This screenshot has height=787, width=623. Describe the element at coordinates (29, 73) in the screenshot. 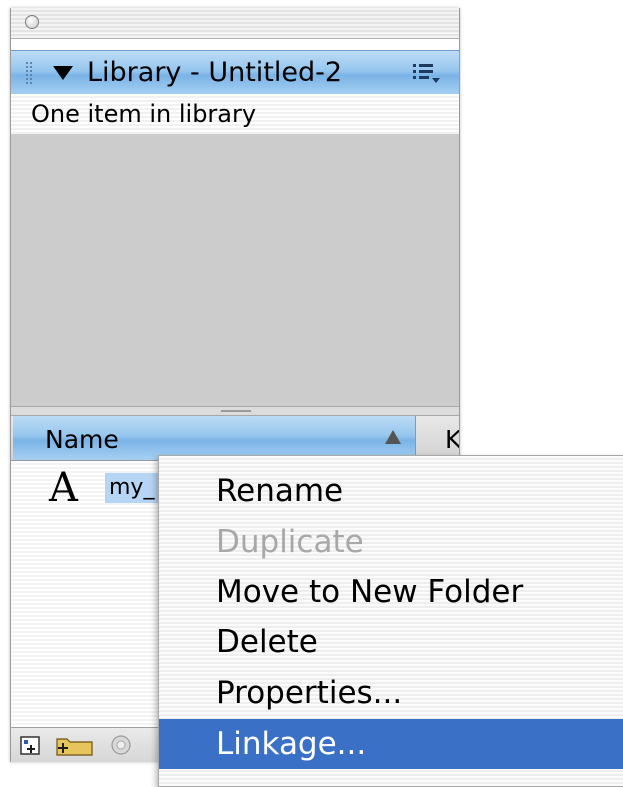

I see `grip-icon` at that location.